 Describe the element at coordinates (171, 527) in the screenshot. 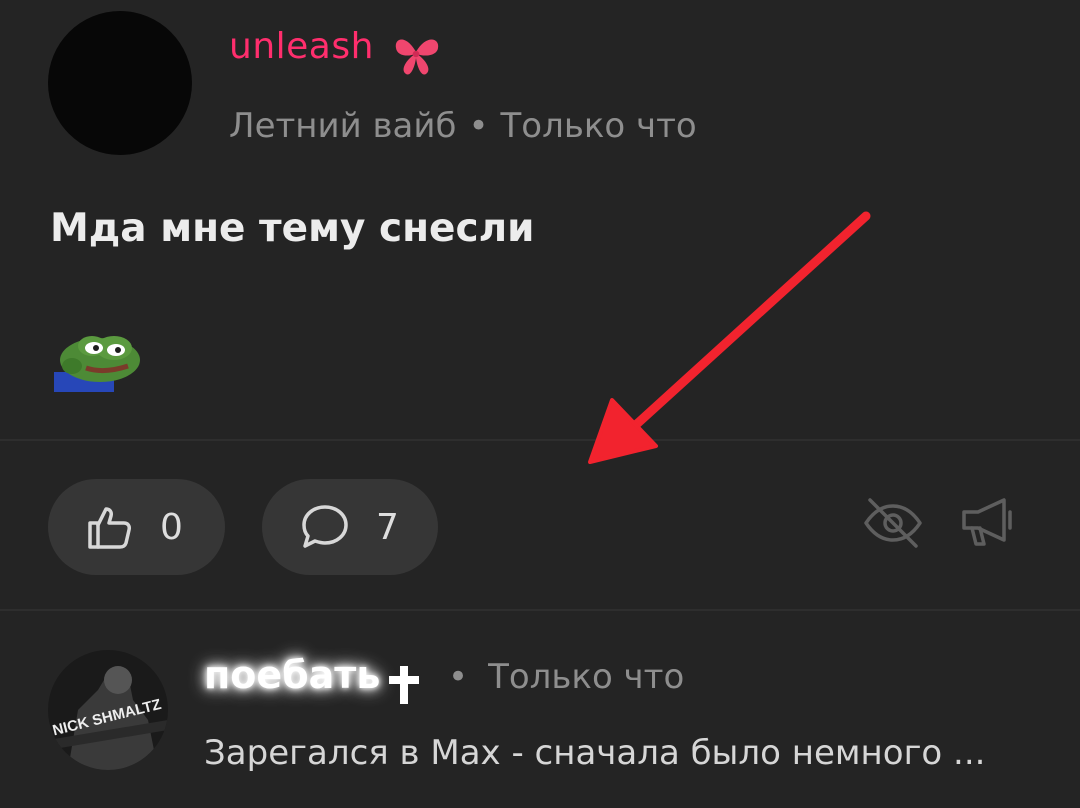

I see `like-count: 0` at that location.